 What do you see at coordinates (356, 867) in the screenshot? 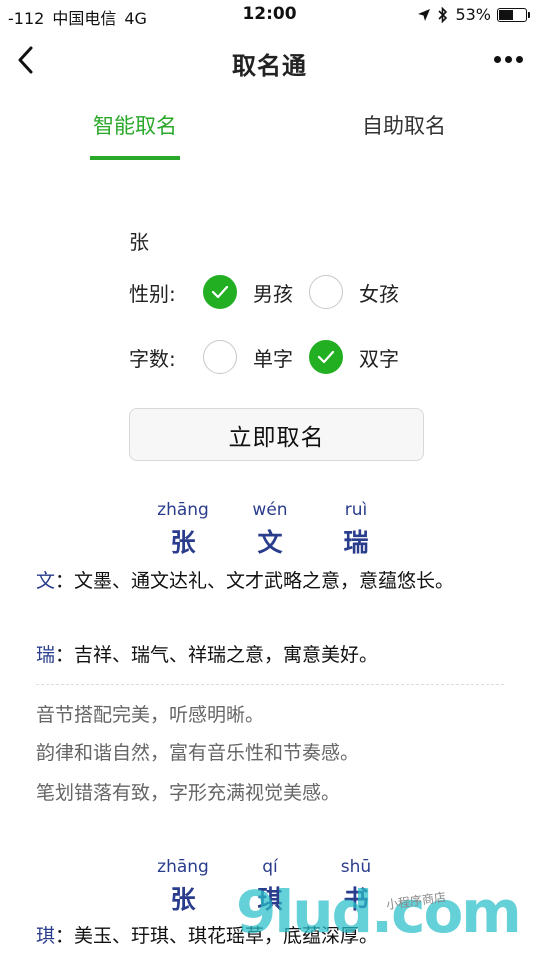
I see `pinyin: shū` at bounding box center [356, 867].